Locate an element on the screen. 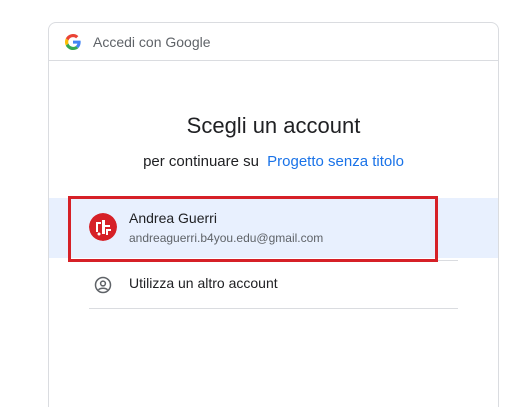 The image size is (525, 407). use-another-account-label: Utilizza un altro account is located at coordinates (203, 283).